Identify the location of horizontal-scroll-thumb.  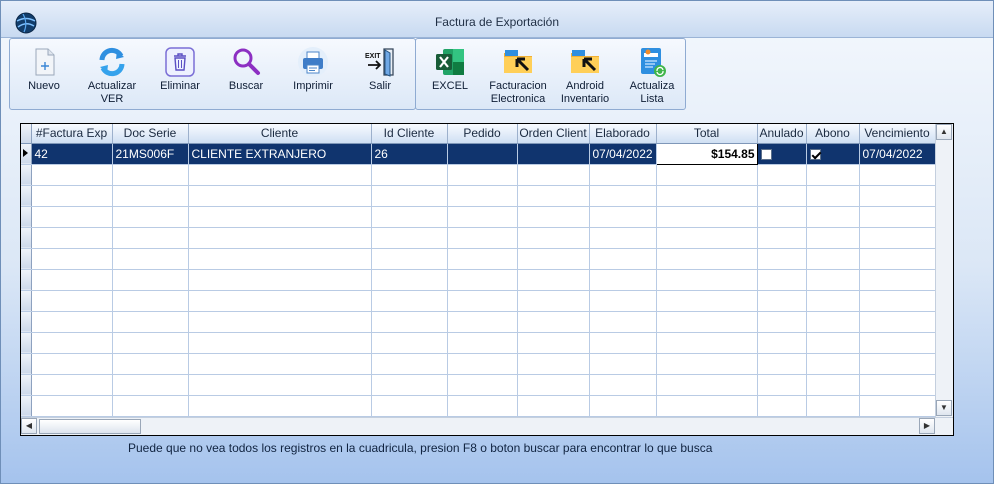
(90, 426).